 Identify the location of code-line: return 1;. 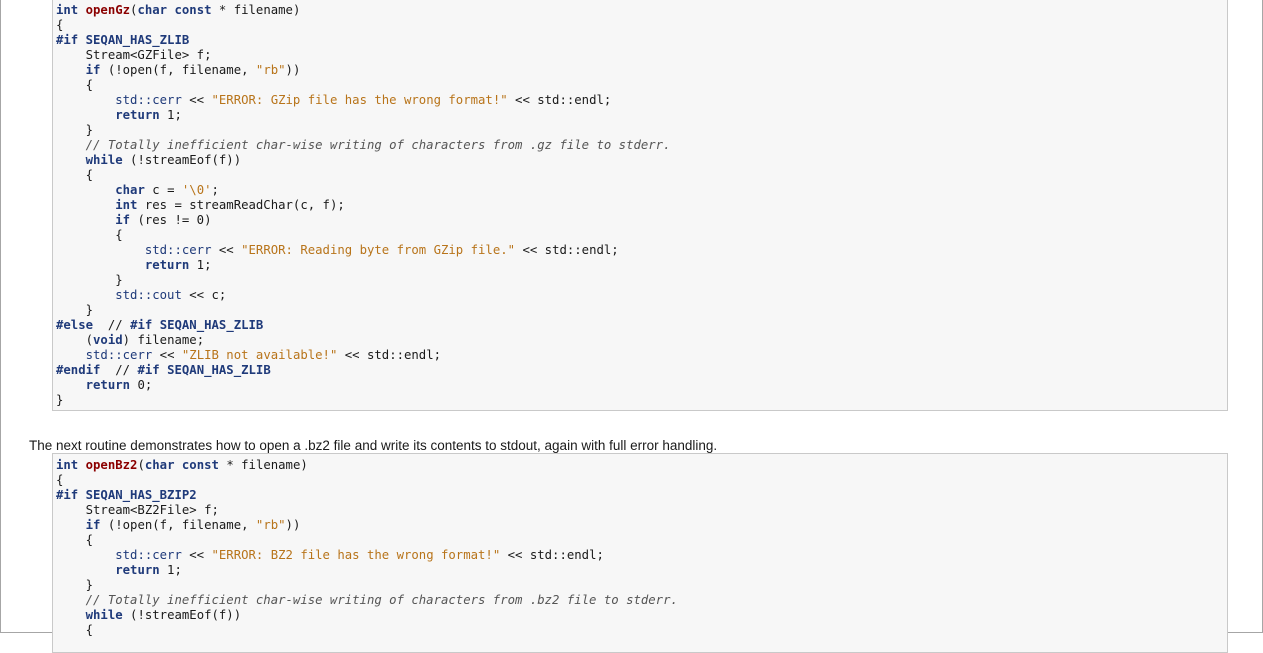
(363, 265).